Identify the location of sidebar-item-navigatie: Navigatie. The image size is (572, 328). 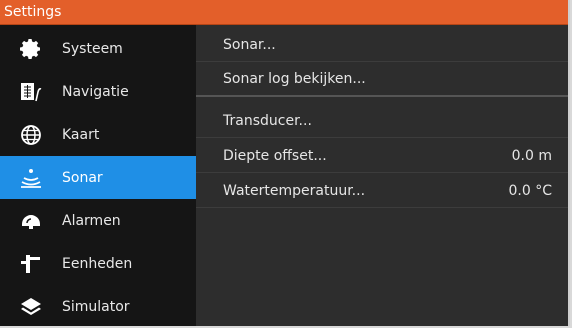
(98, 91).